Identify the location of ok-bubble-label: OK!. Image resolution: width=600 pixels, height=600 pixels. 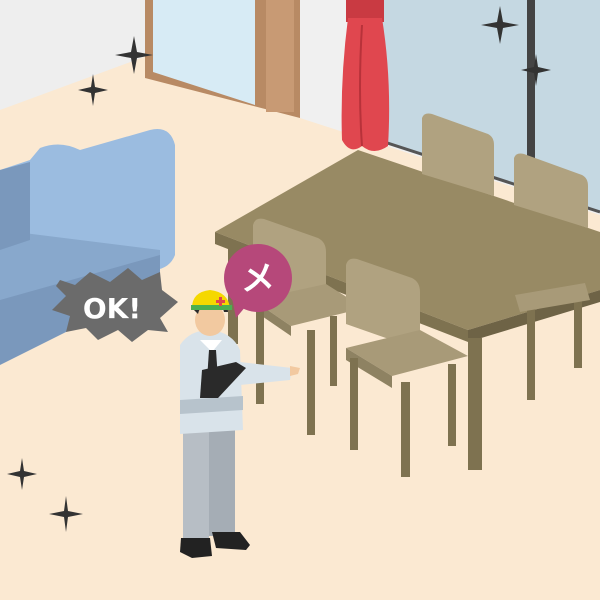
(112, 308).